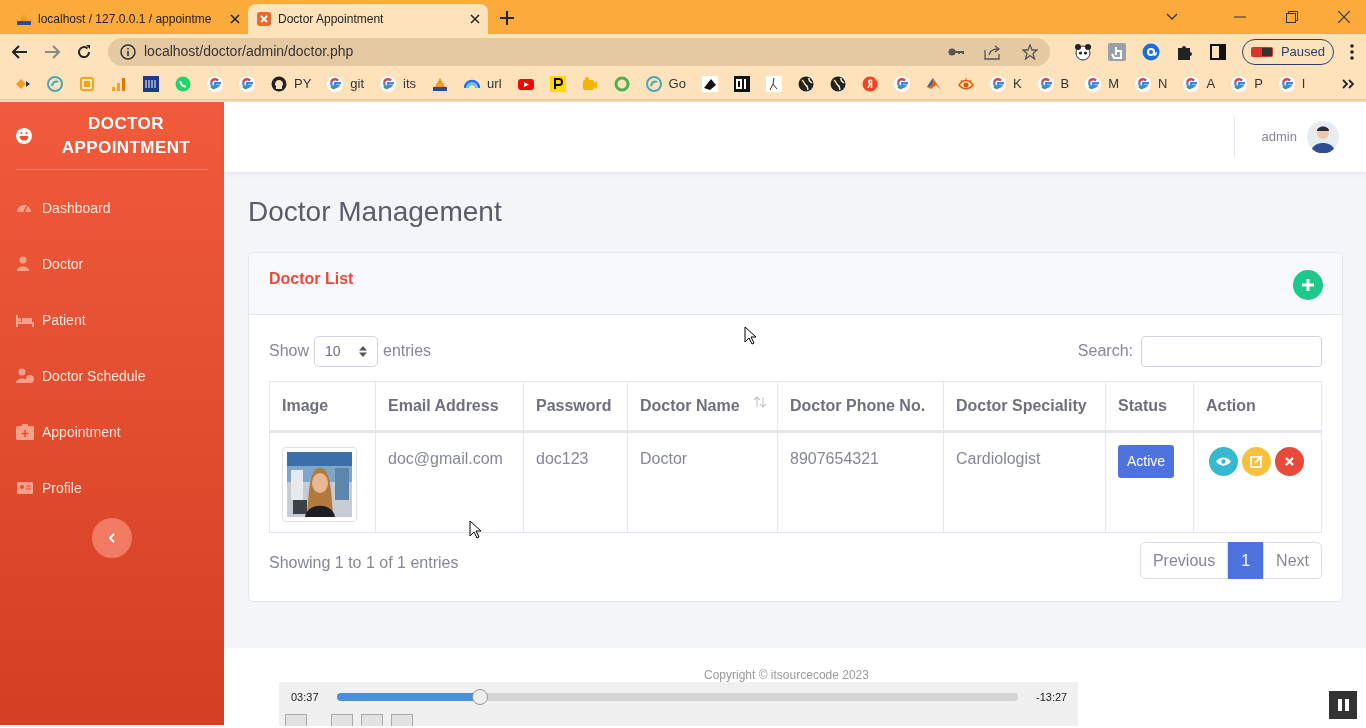  Describe the element at coordinates (52, 51) in the screenshot. I see `forward-icon` at that location.